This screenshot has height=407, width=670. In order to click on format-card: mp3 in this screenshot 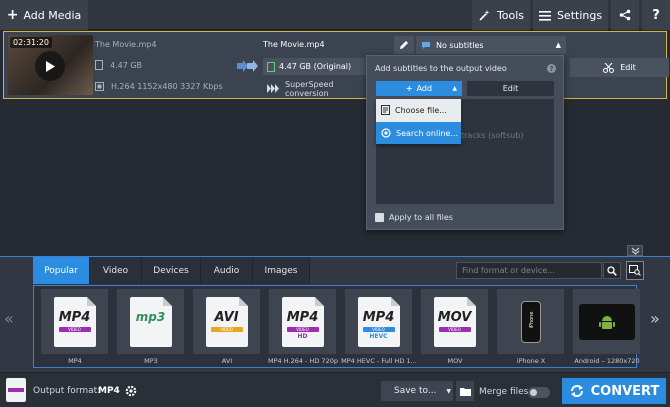, I will do `click(150, 321)`.